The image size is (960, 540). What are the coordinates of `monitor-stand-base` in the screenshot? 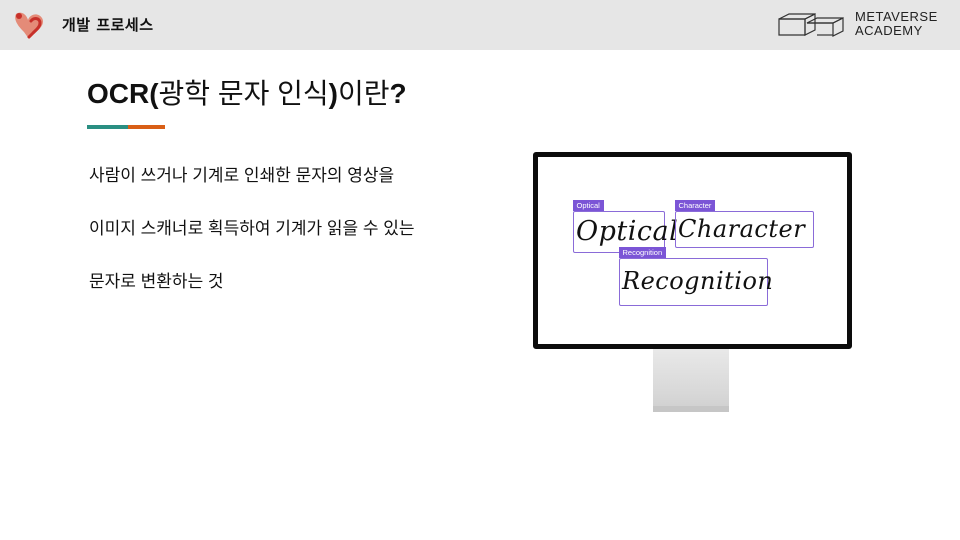 It's located at (691, 409).